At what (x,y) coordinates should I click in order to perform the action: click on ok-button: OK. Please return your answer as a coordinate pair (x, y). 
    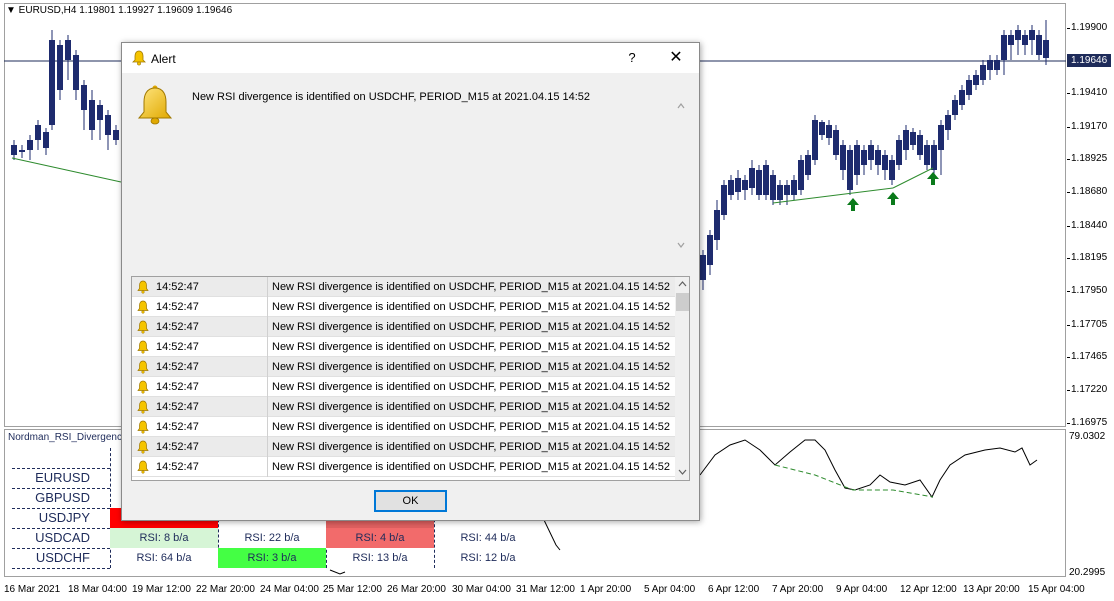
    Looking at the image, I should click on (410, 501).